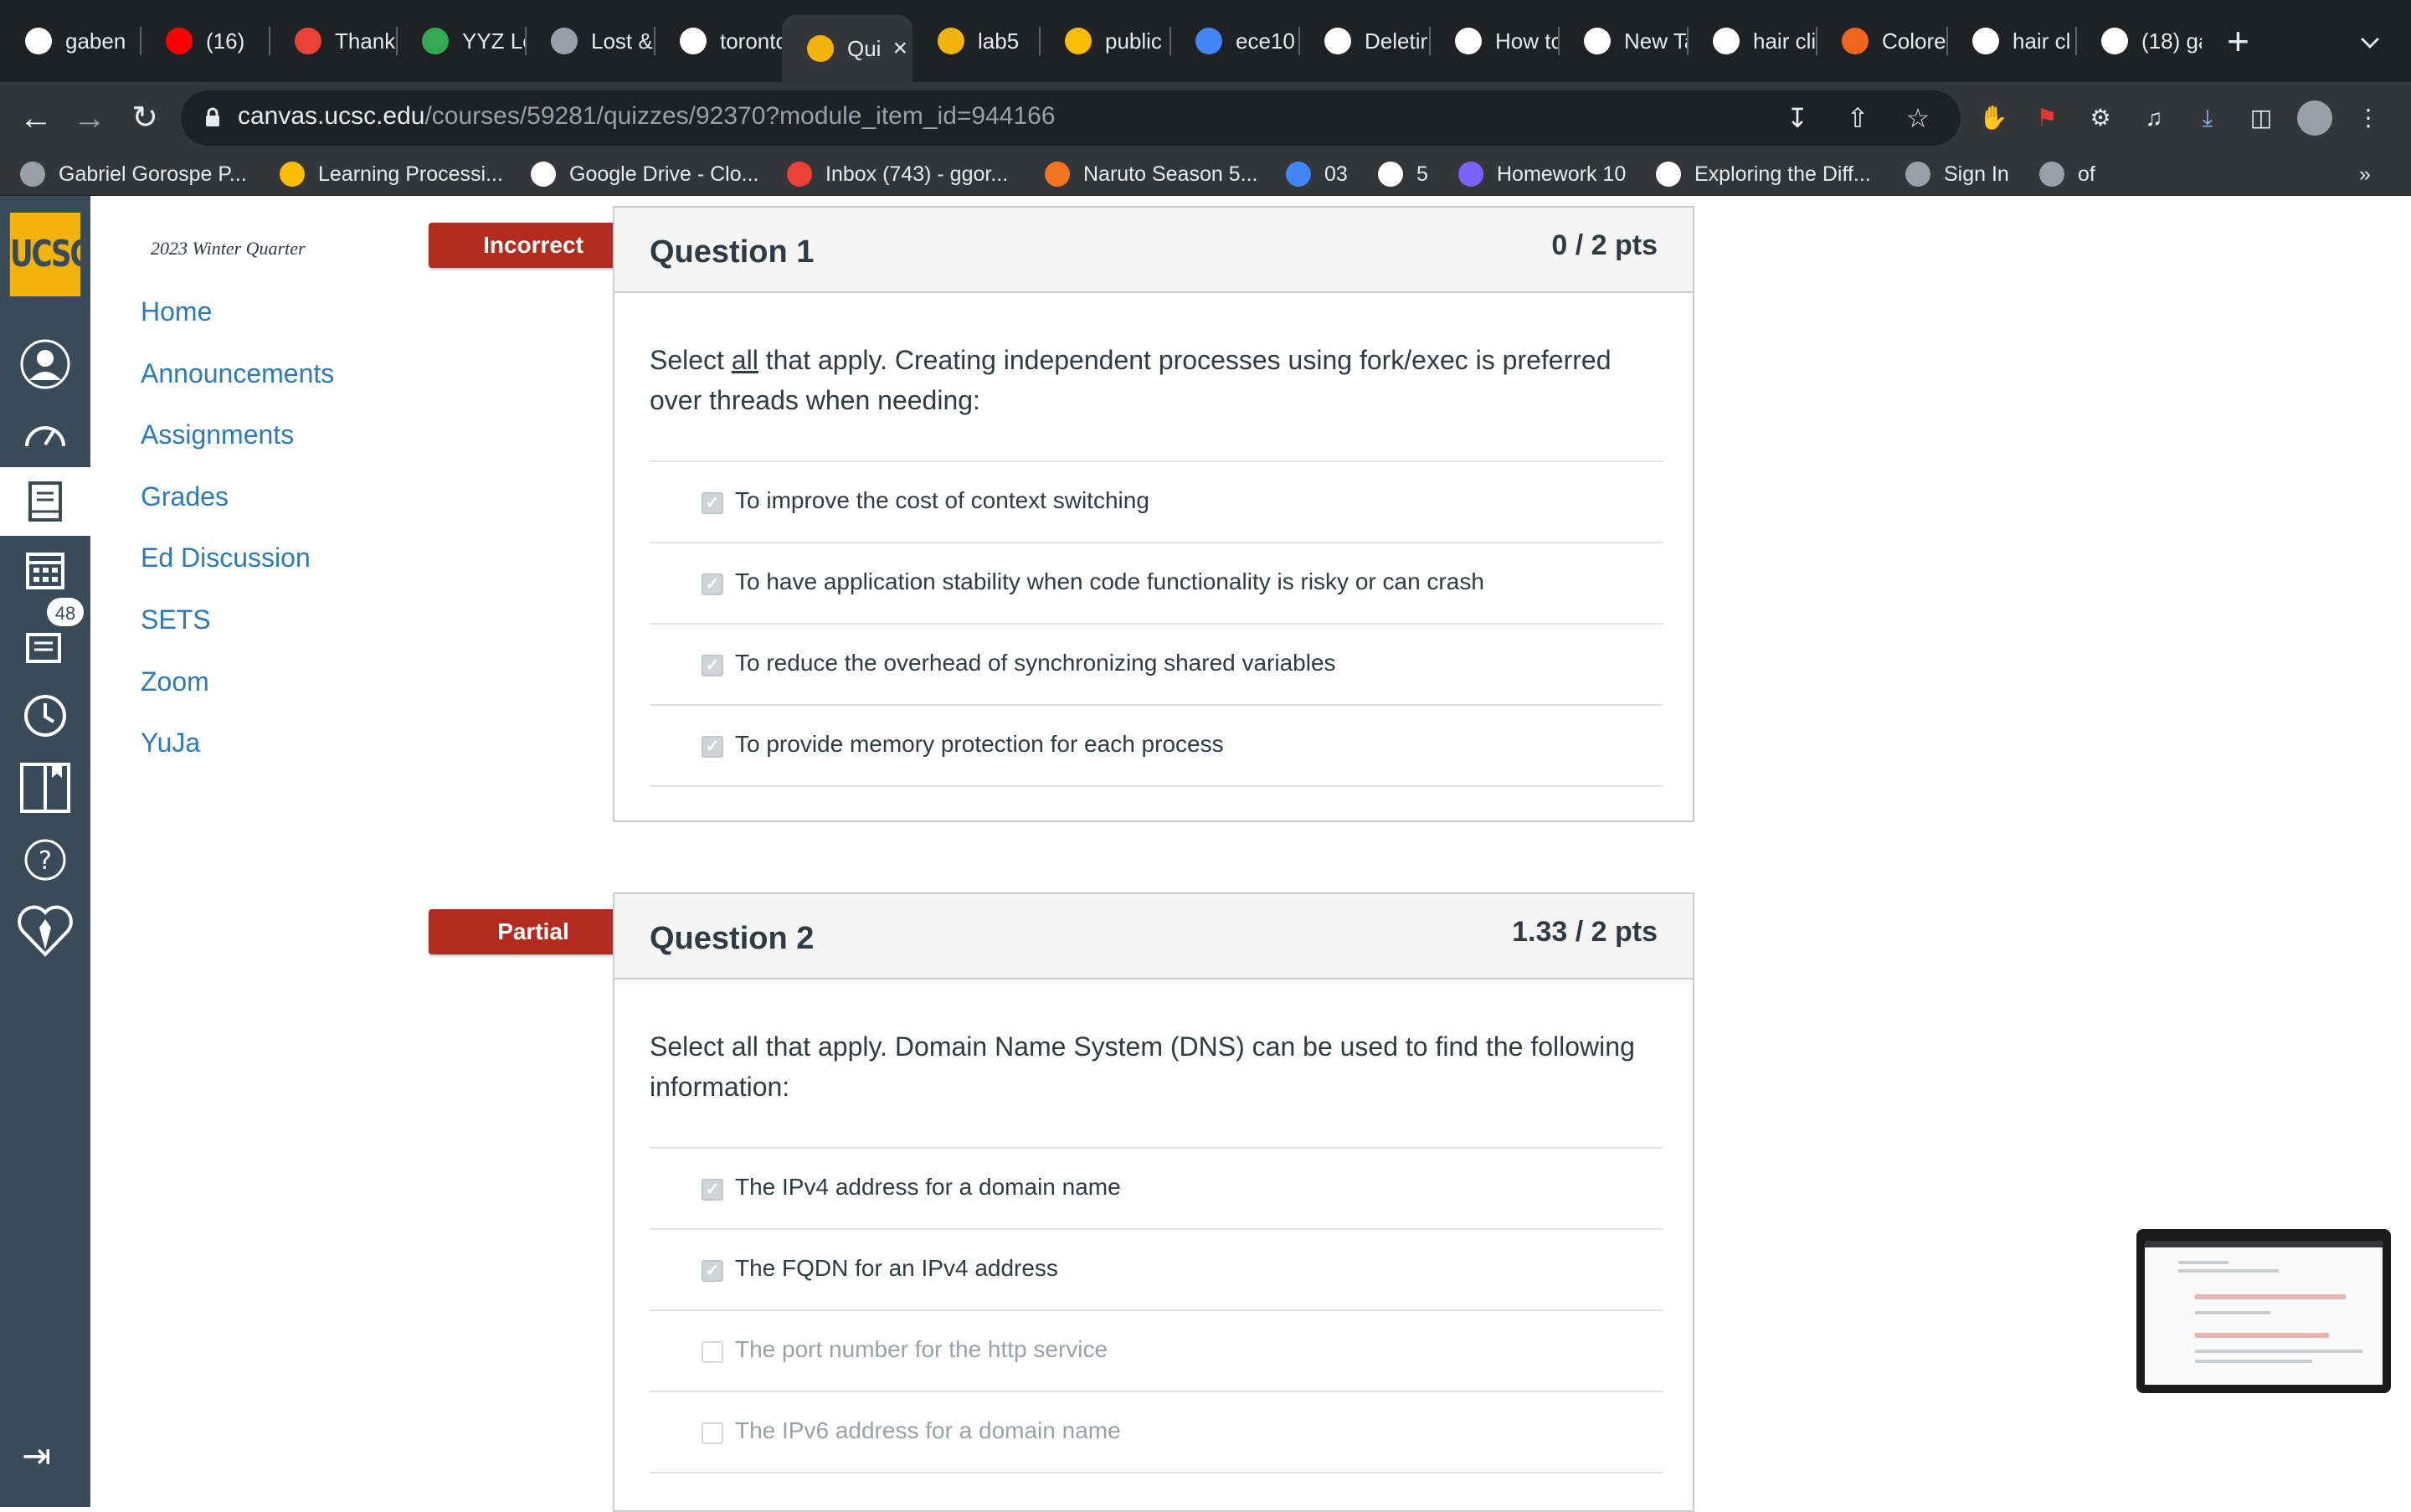 This screenshot has height=1512, width=2411. What do you see at coordinates (45, 502) in the screenshot?
I see `courses-icon` at bounding box center [45, 502].